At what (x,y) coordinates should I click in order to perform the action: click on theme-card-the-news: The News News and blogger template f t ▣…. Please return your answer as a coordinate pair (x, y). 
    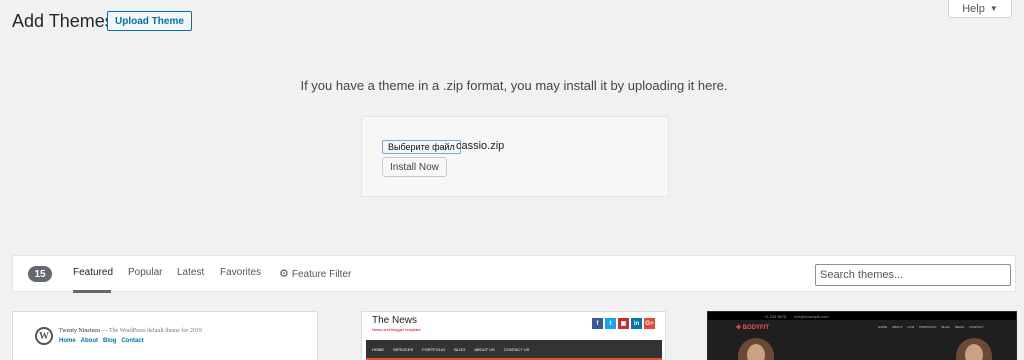
    Looking at the image, I should click on (513, 335).